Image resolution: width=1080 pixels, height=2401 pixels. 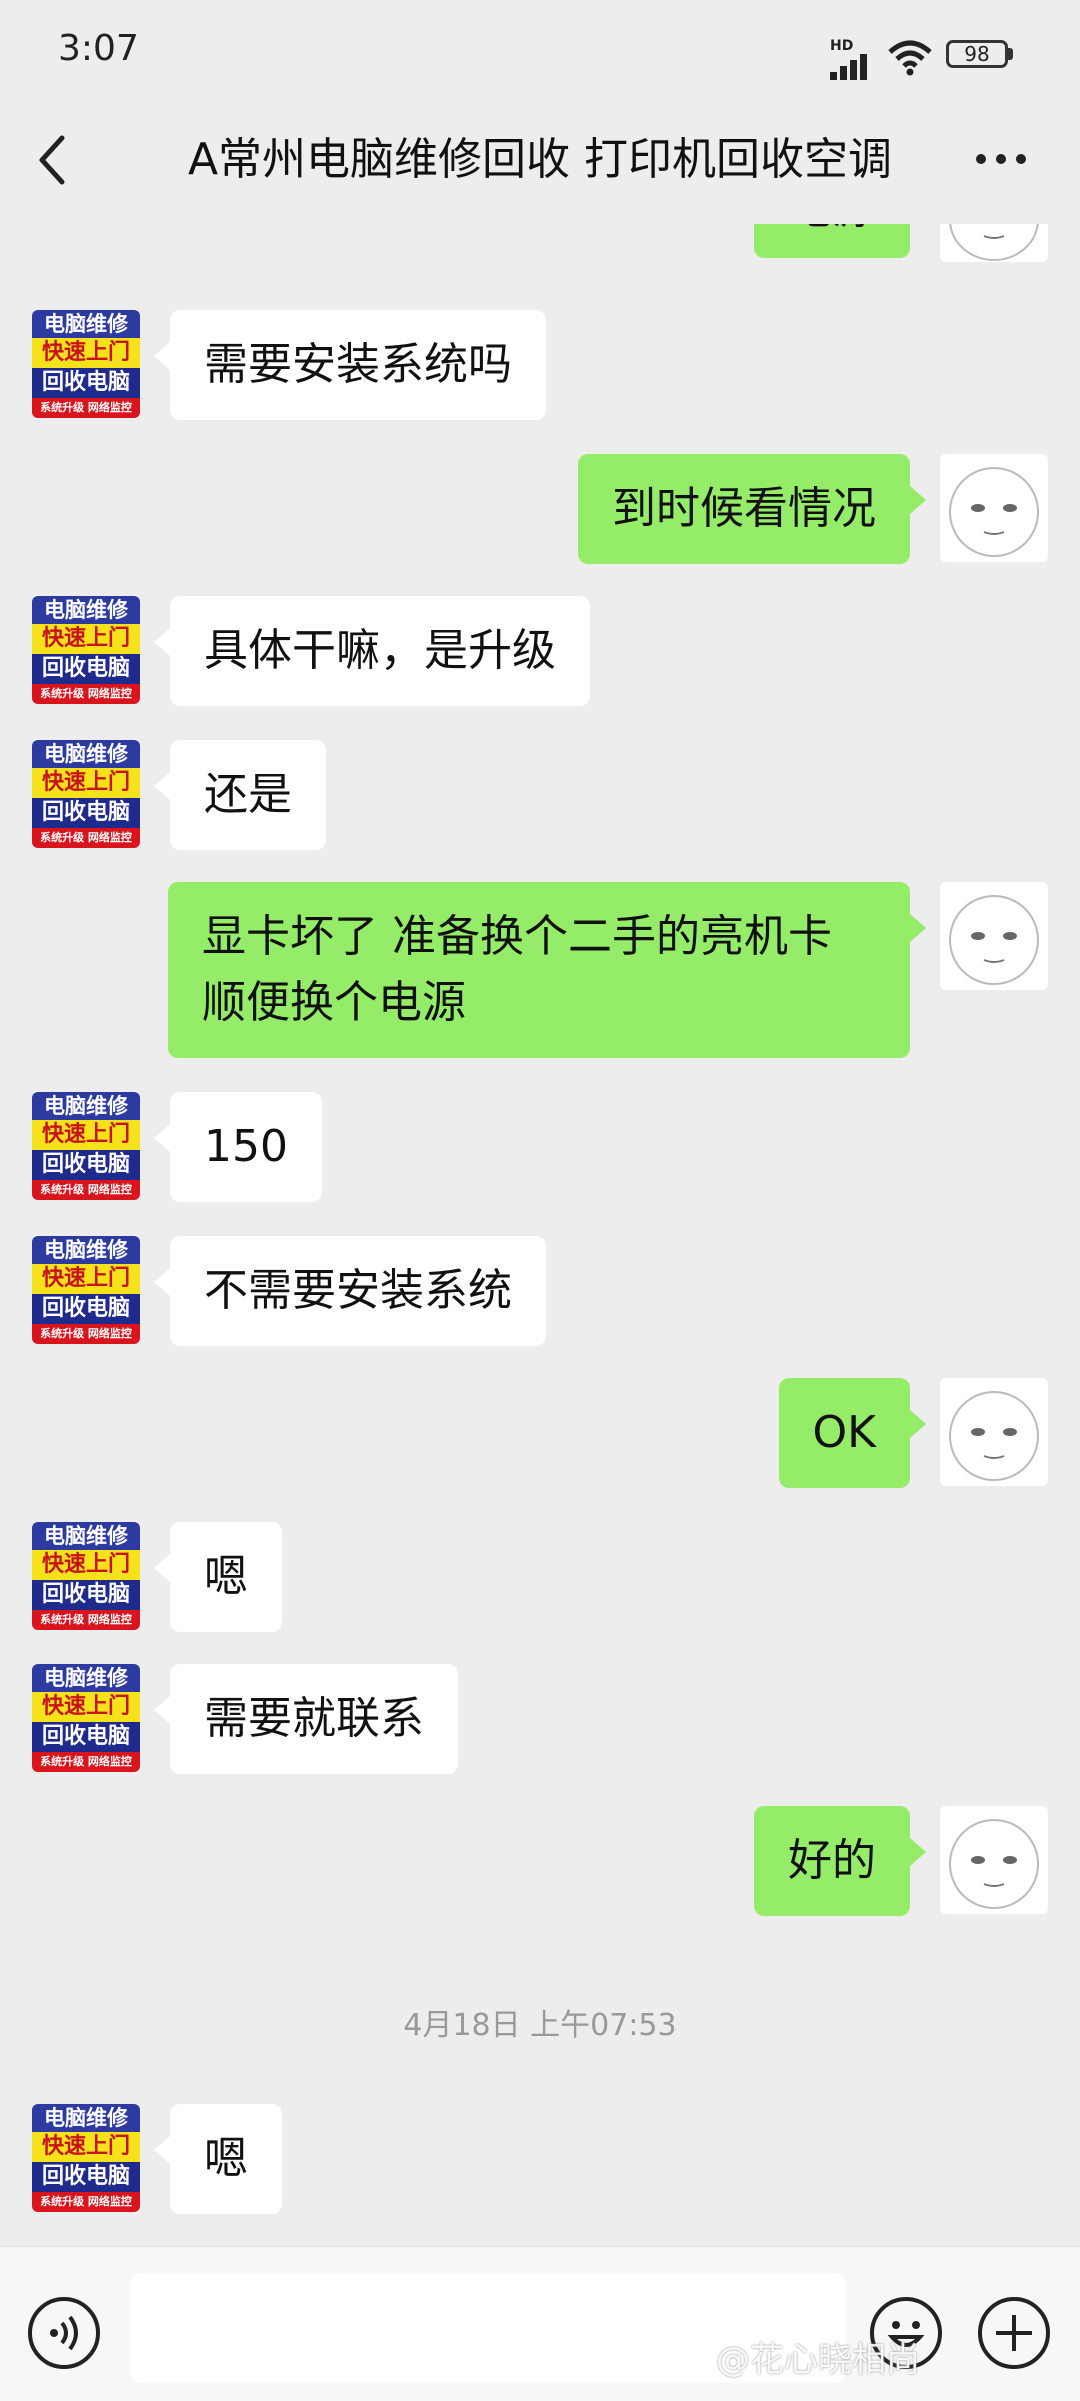 I want to click on chat-header: A常州电脑维修回收 打印机回收空调, so click(x=540, y=162).